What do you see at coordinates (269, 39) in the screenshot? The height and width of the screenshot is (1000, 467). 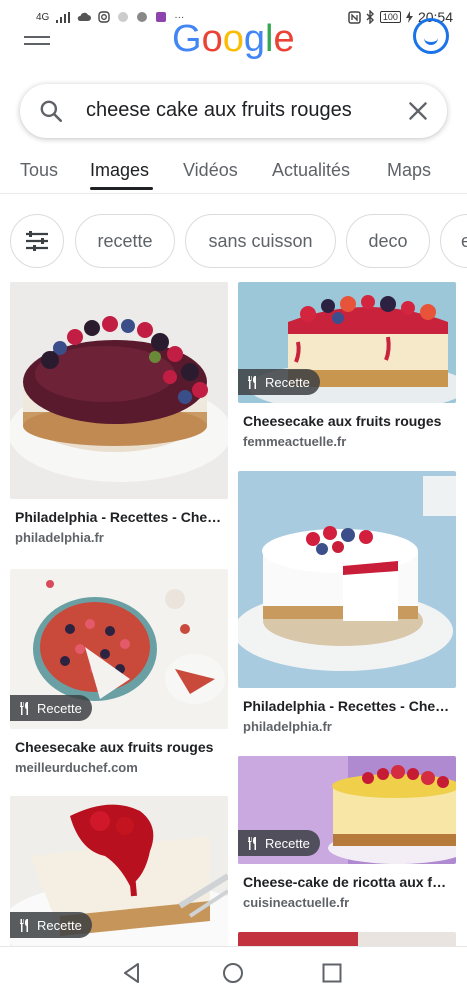 I see `logo-letter: l` at bounding box center [269, 39].